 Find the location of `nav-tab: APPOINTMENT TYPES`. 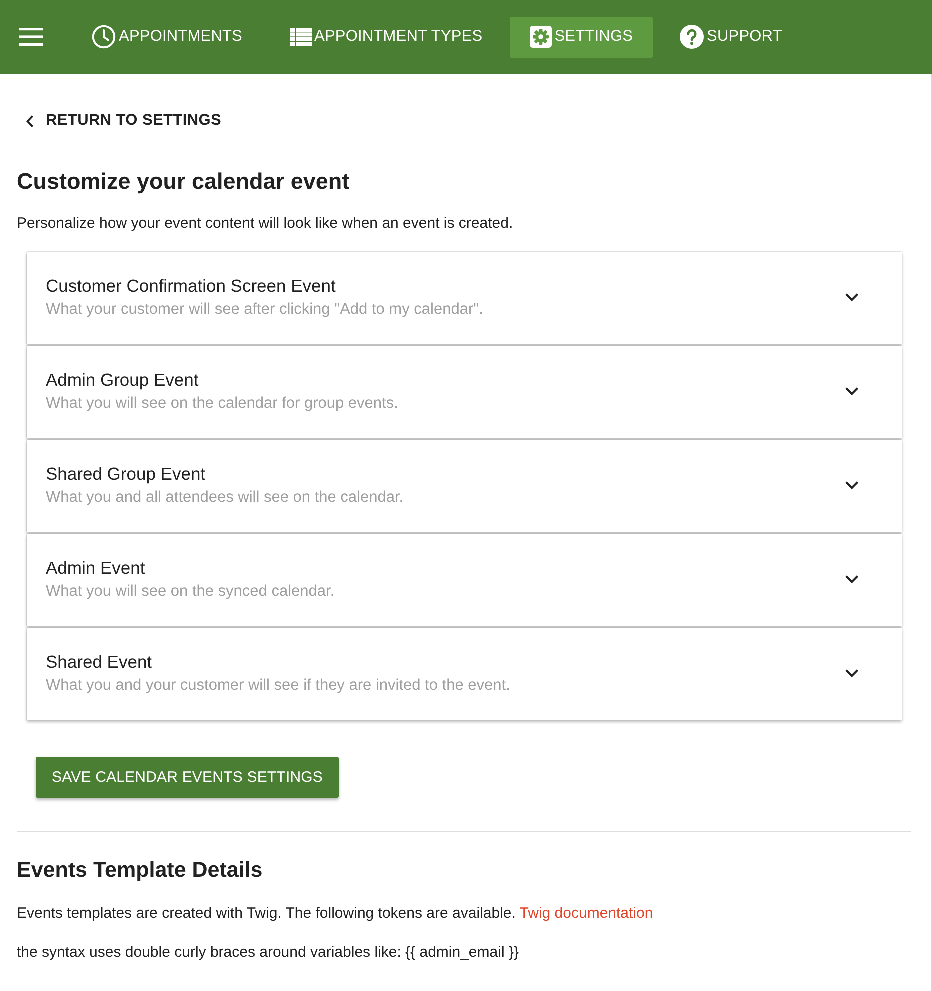

nav-tab: APPOINTMENT TYPES is located at coordinates (386, 37).